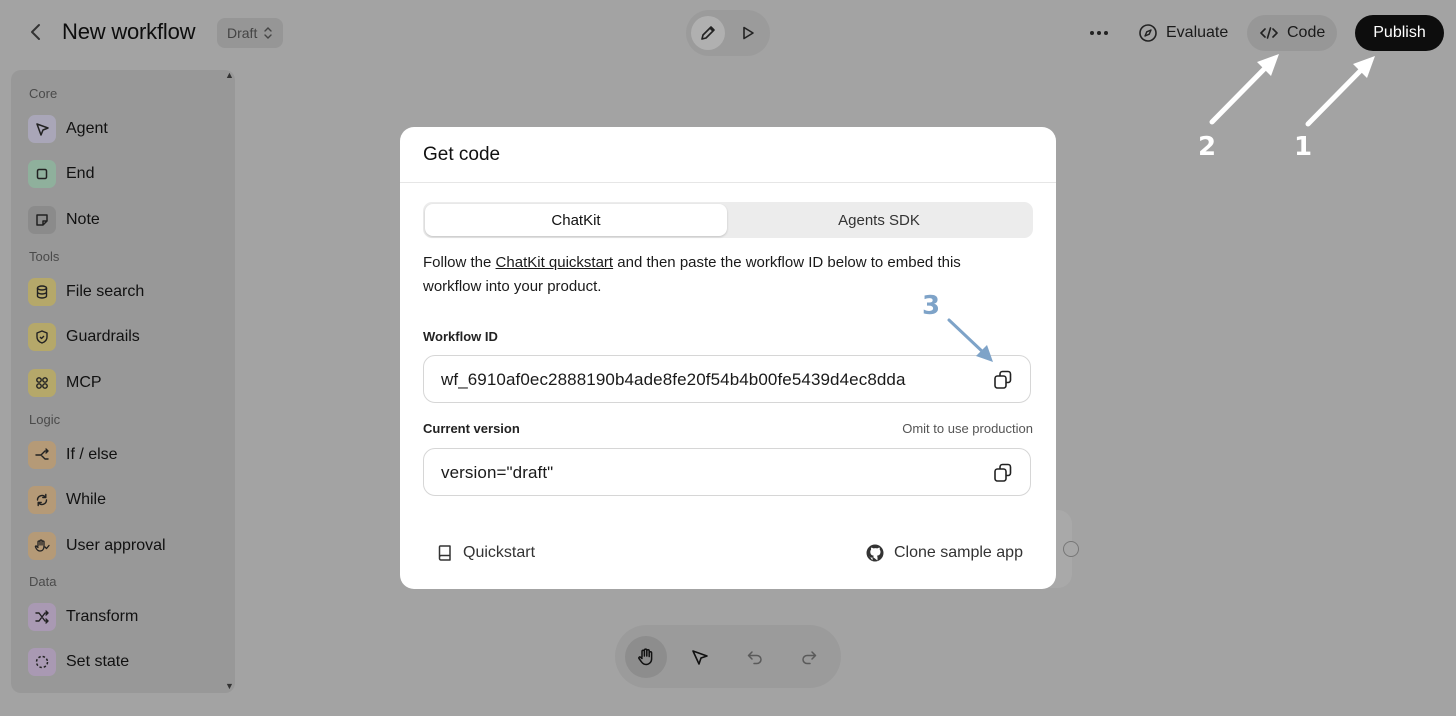 The image size is (1456, 716). Describe the element at coordinates (459, 262) in the screenshot. I see `description-text: Follow the` at that location.